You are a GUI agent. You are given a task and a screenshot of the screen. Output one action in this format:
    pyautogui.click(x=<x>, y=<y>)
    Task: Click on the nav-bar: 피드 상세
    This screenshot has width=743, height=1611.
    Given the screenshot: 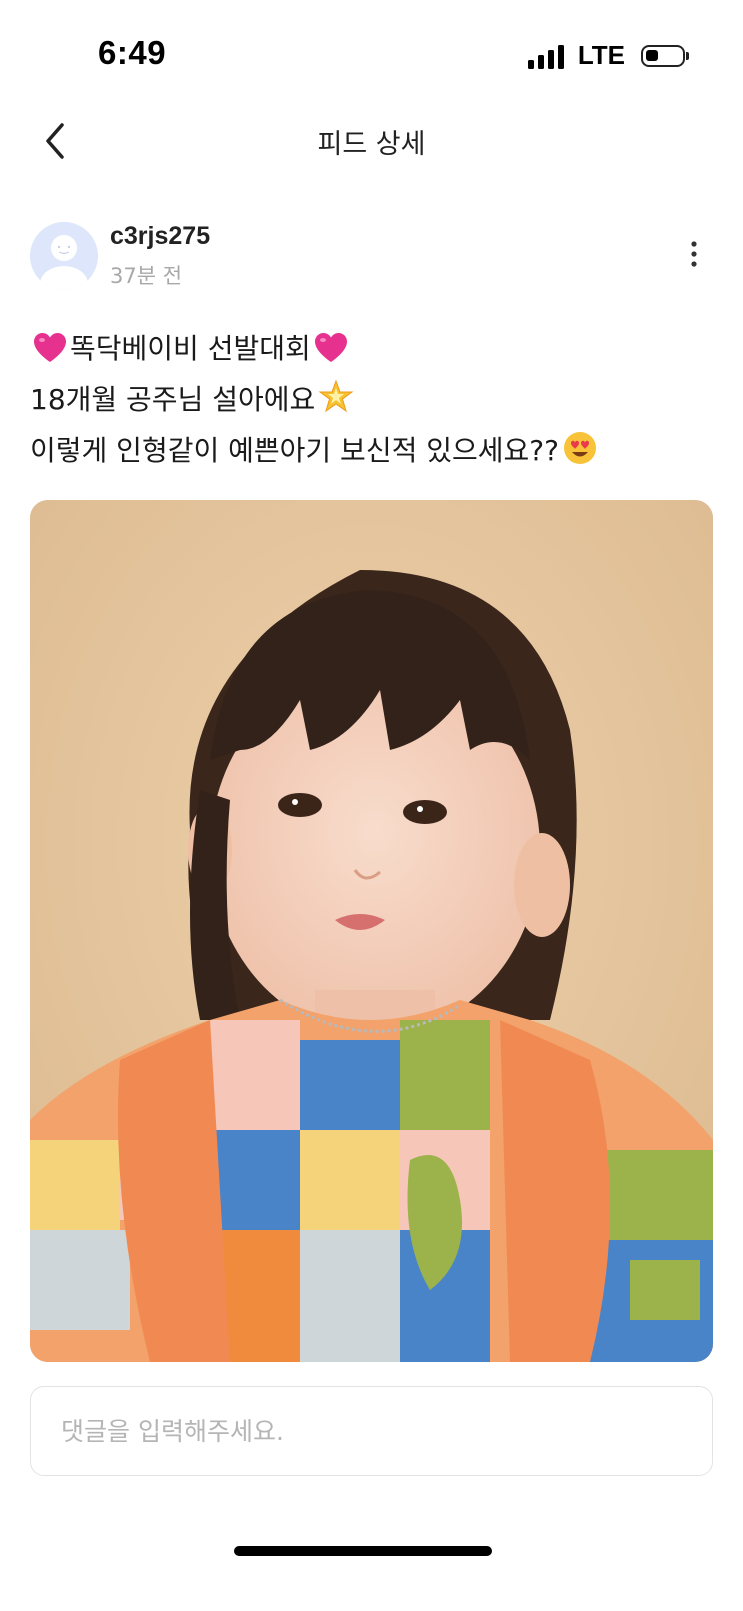 What is the action you would take?
    pyautogui.click(x=371, y=141)
    